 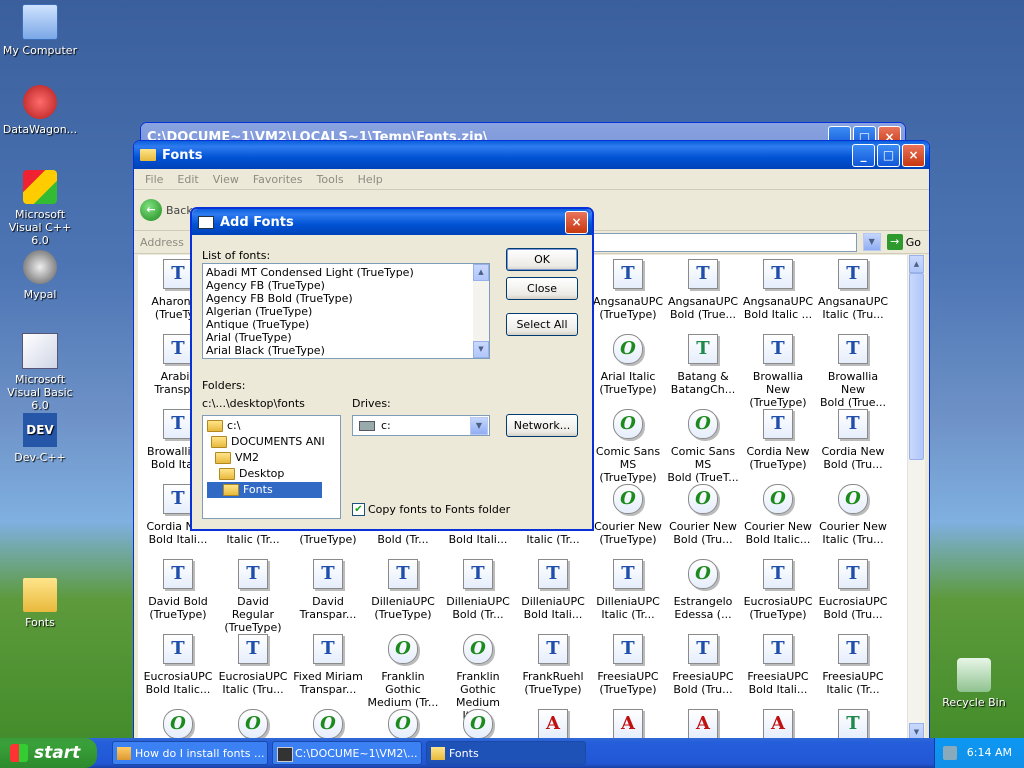 What do you see at coordinates (888, 155) in the screenshot?
I see `maximize-button: □` at bounding box center [888, 155].